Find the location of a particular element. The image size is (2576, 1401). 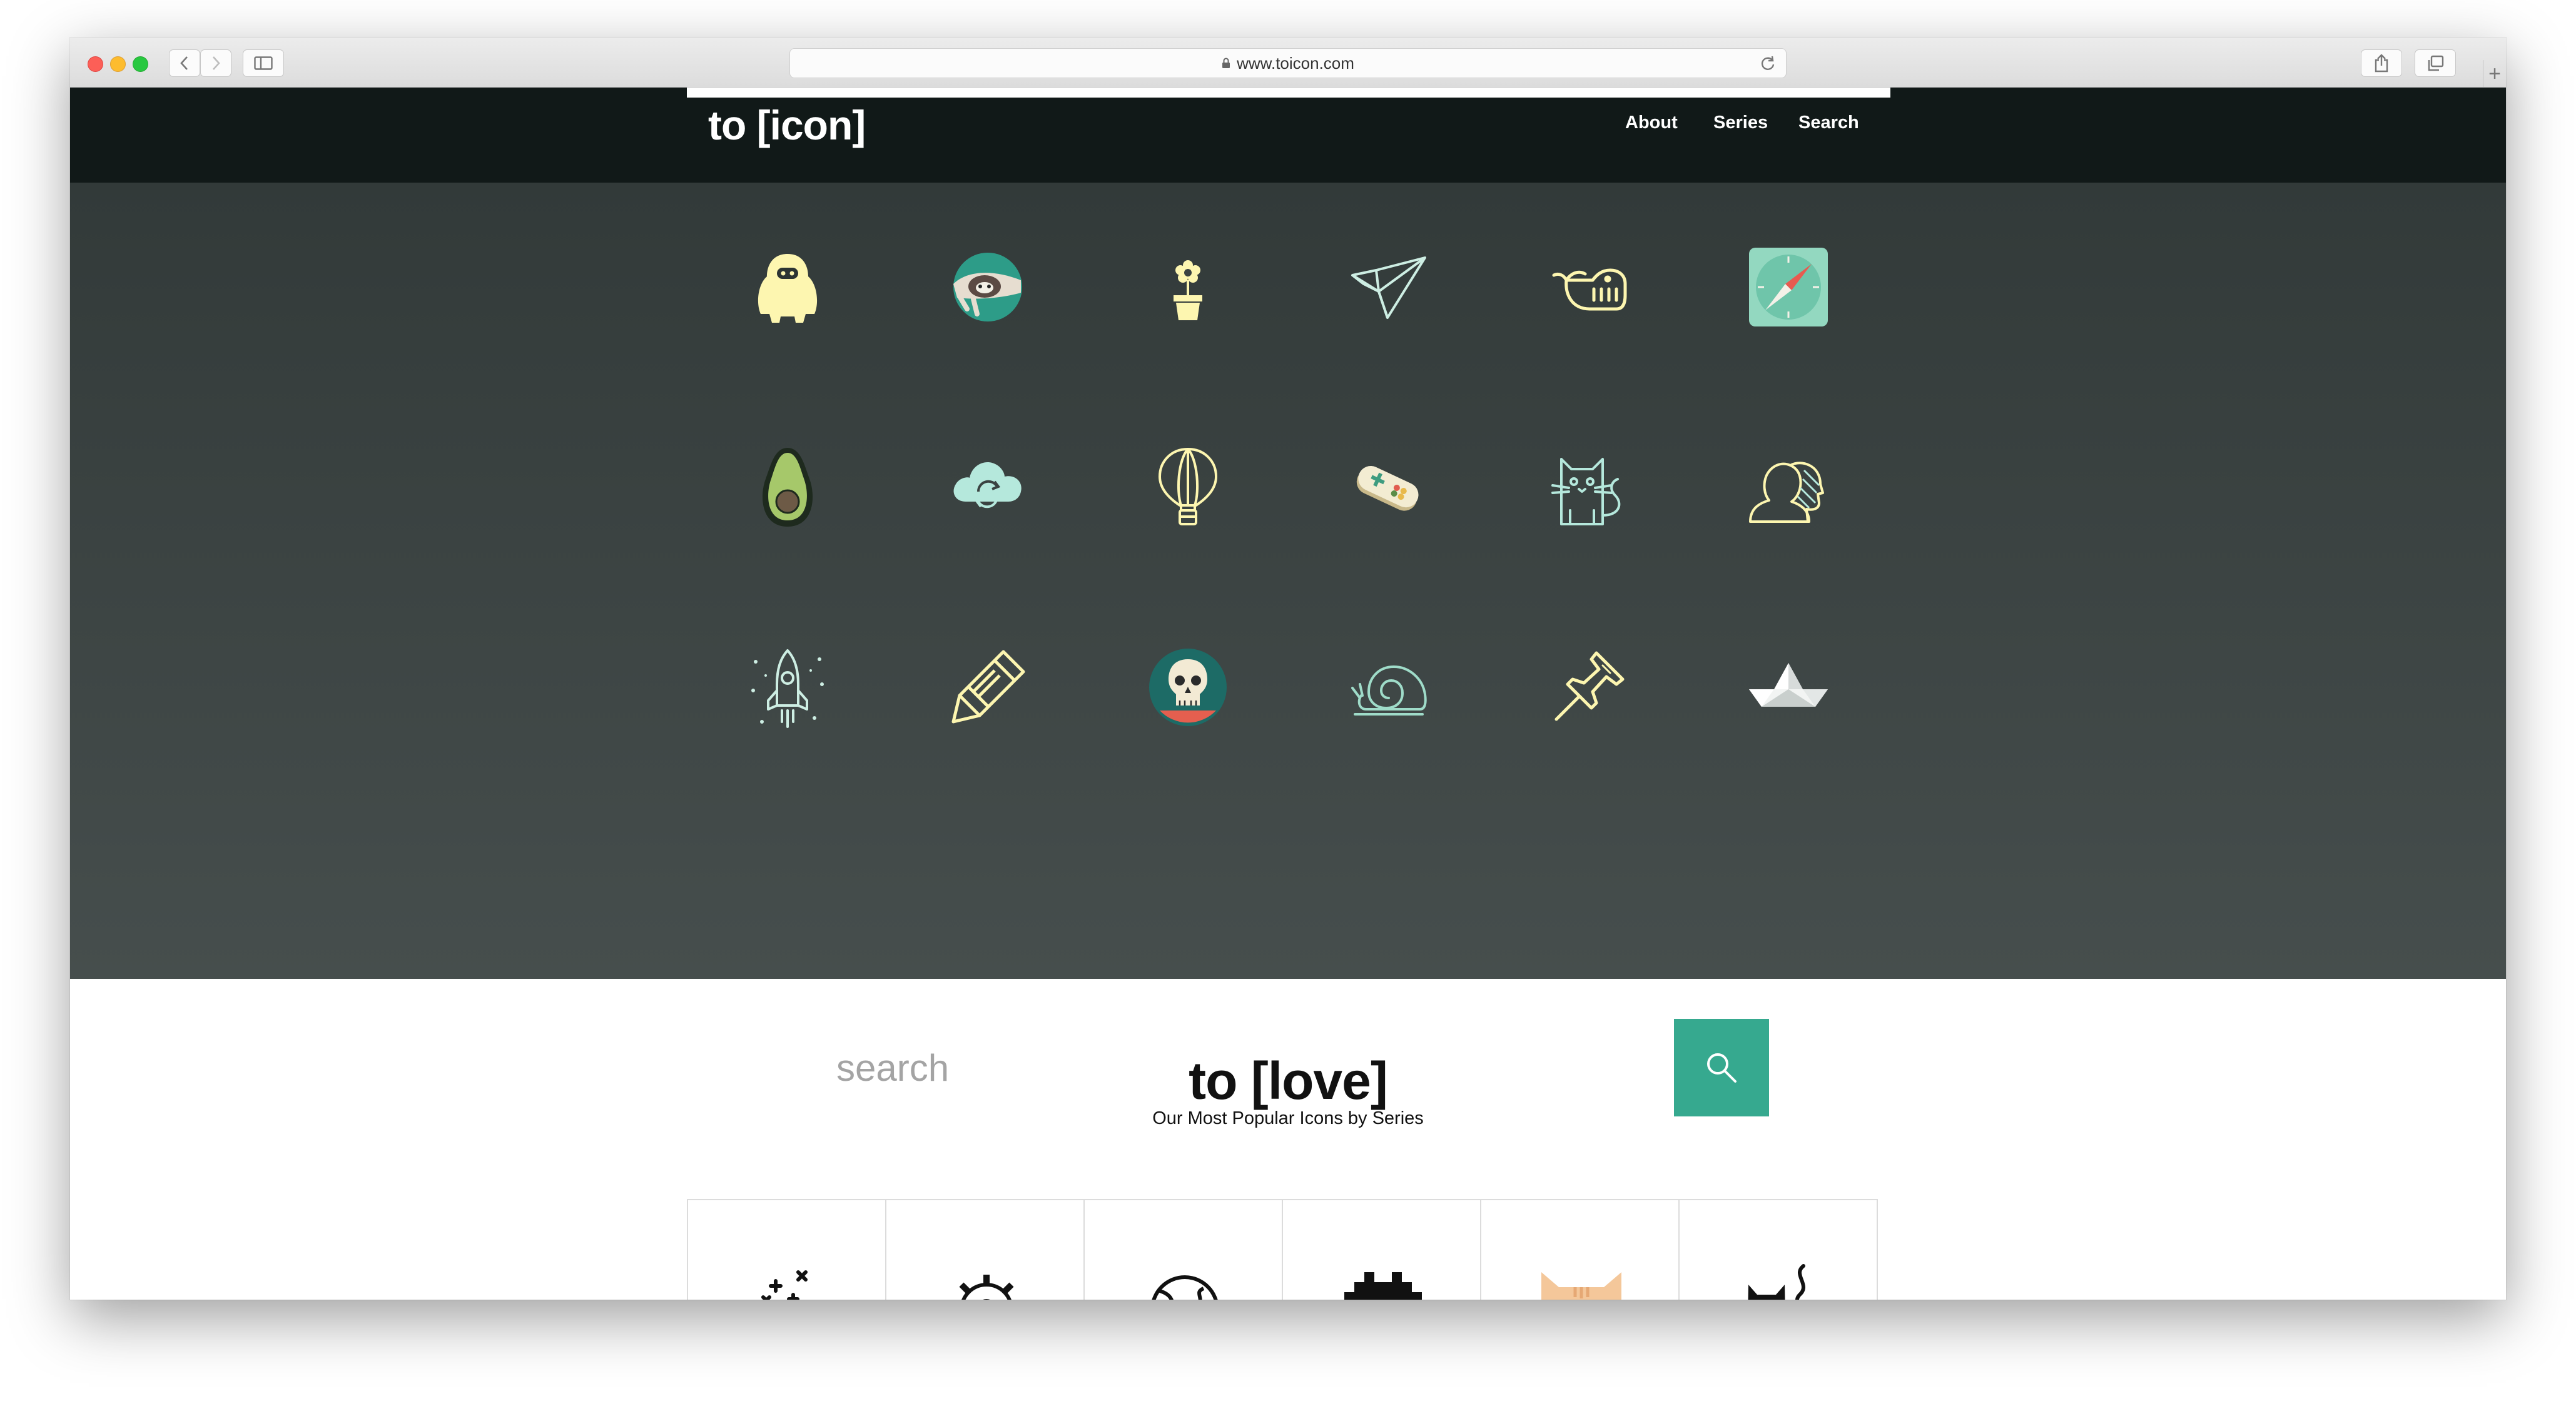

profile-silhouette-icon is located at coordinates (1789, 487).